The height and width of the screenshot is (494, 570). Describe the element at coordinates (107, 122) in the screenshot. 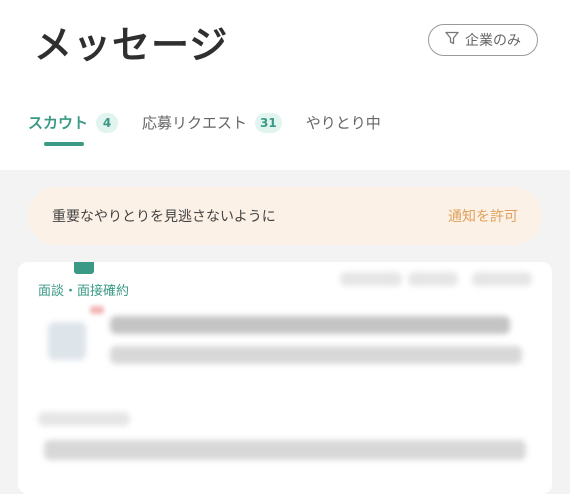

I see `tab-count-badge: 4` at that location.